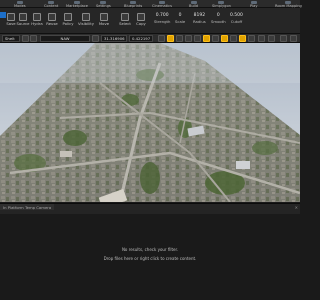  Describe the element at coordinates (37, 17) in the screenshot. I see `hydra-icon` at that location.